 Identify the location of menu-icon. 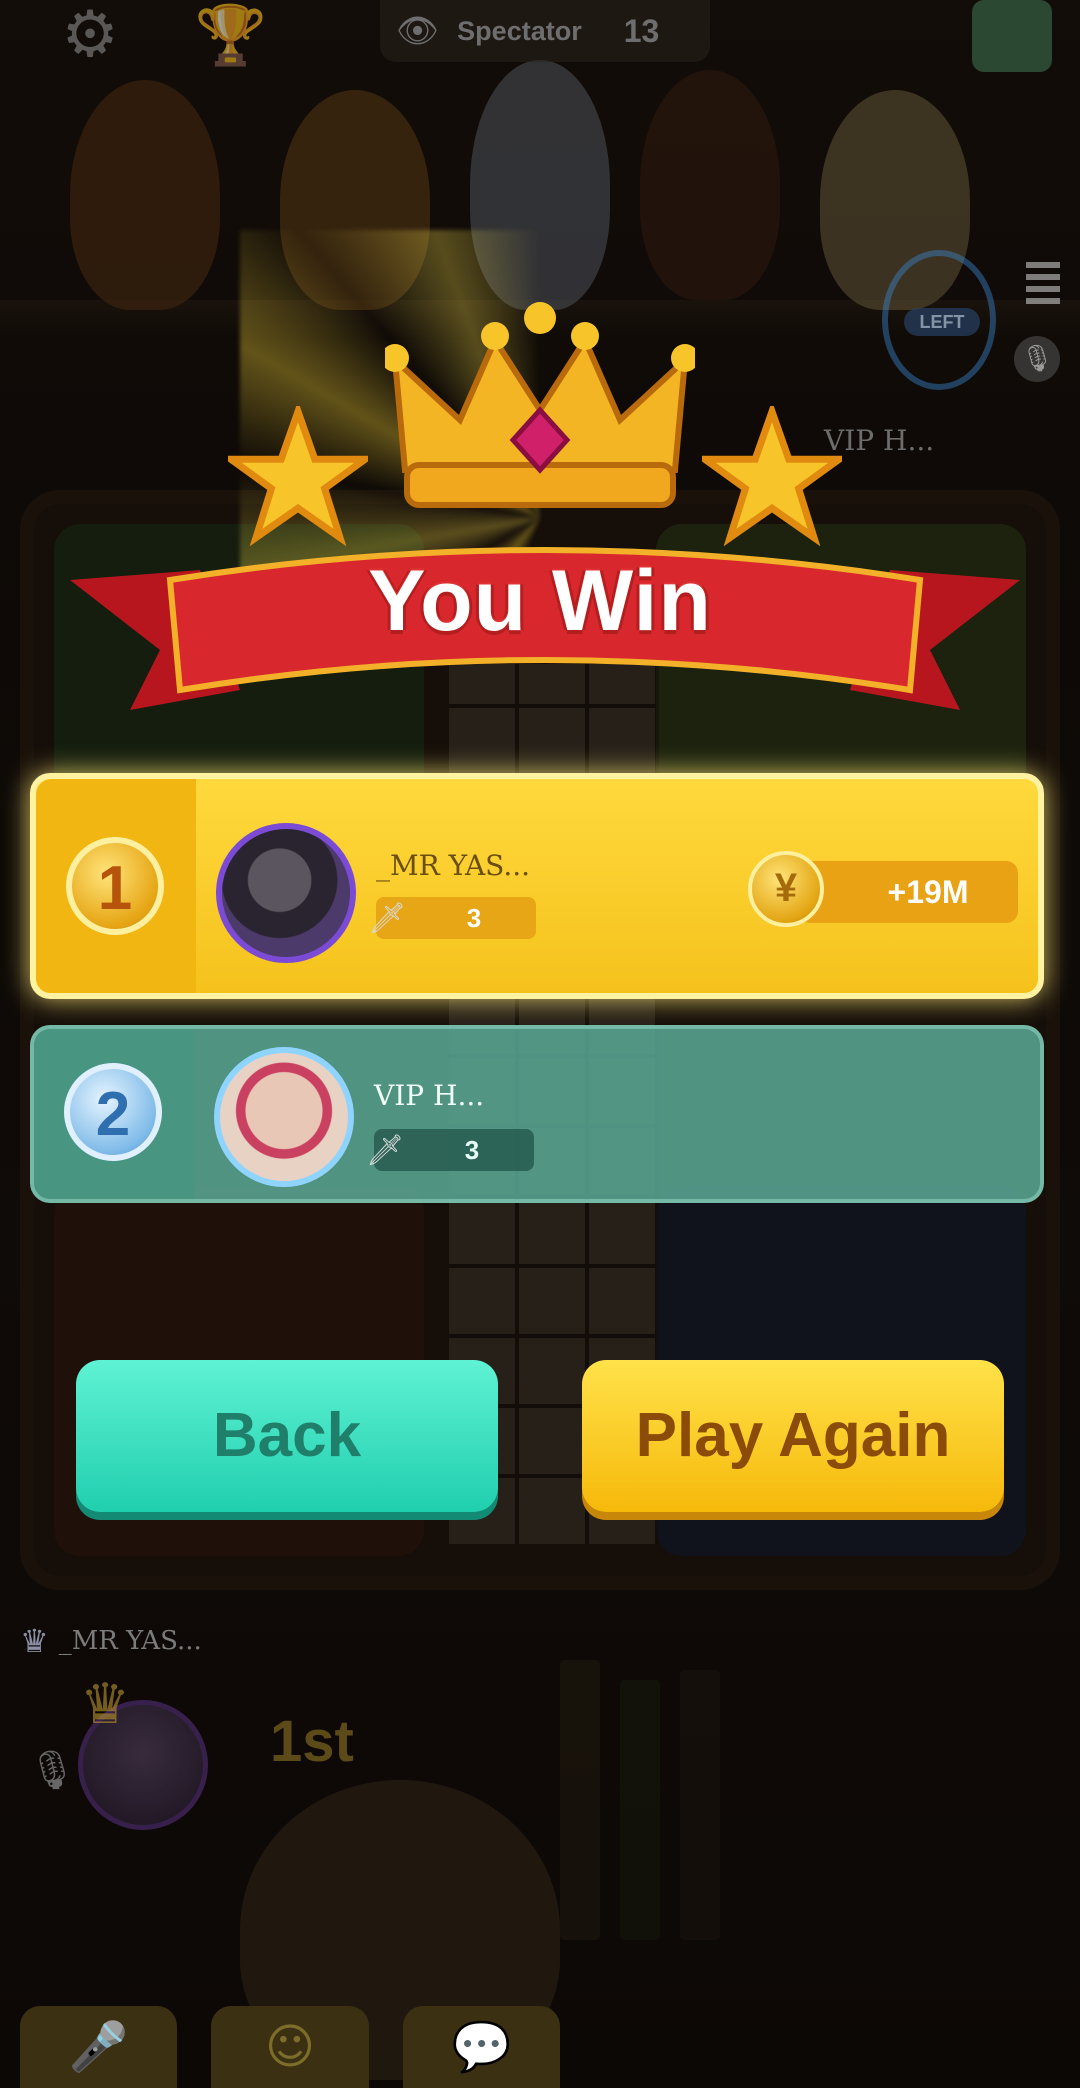
(1043, 285).